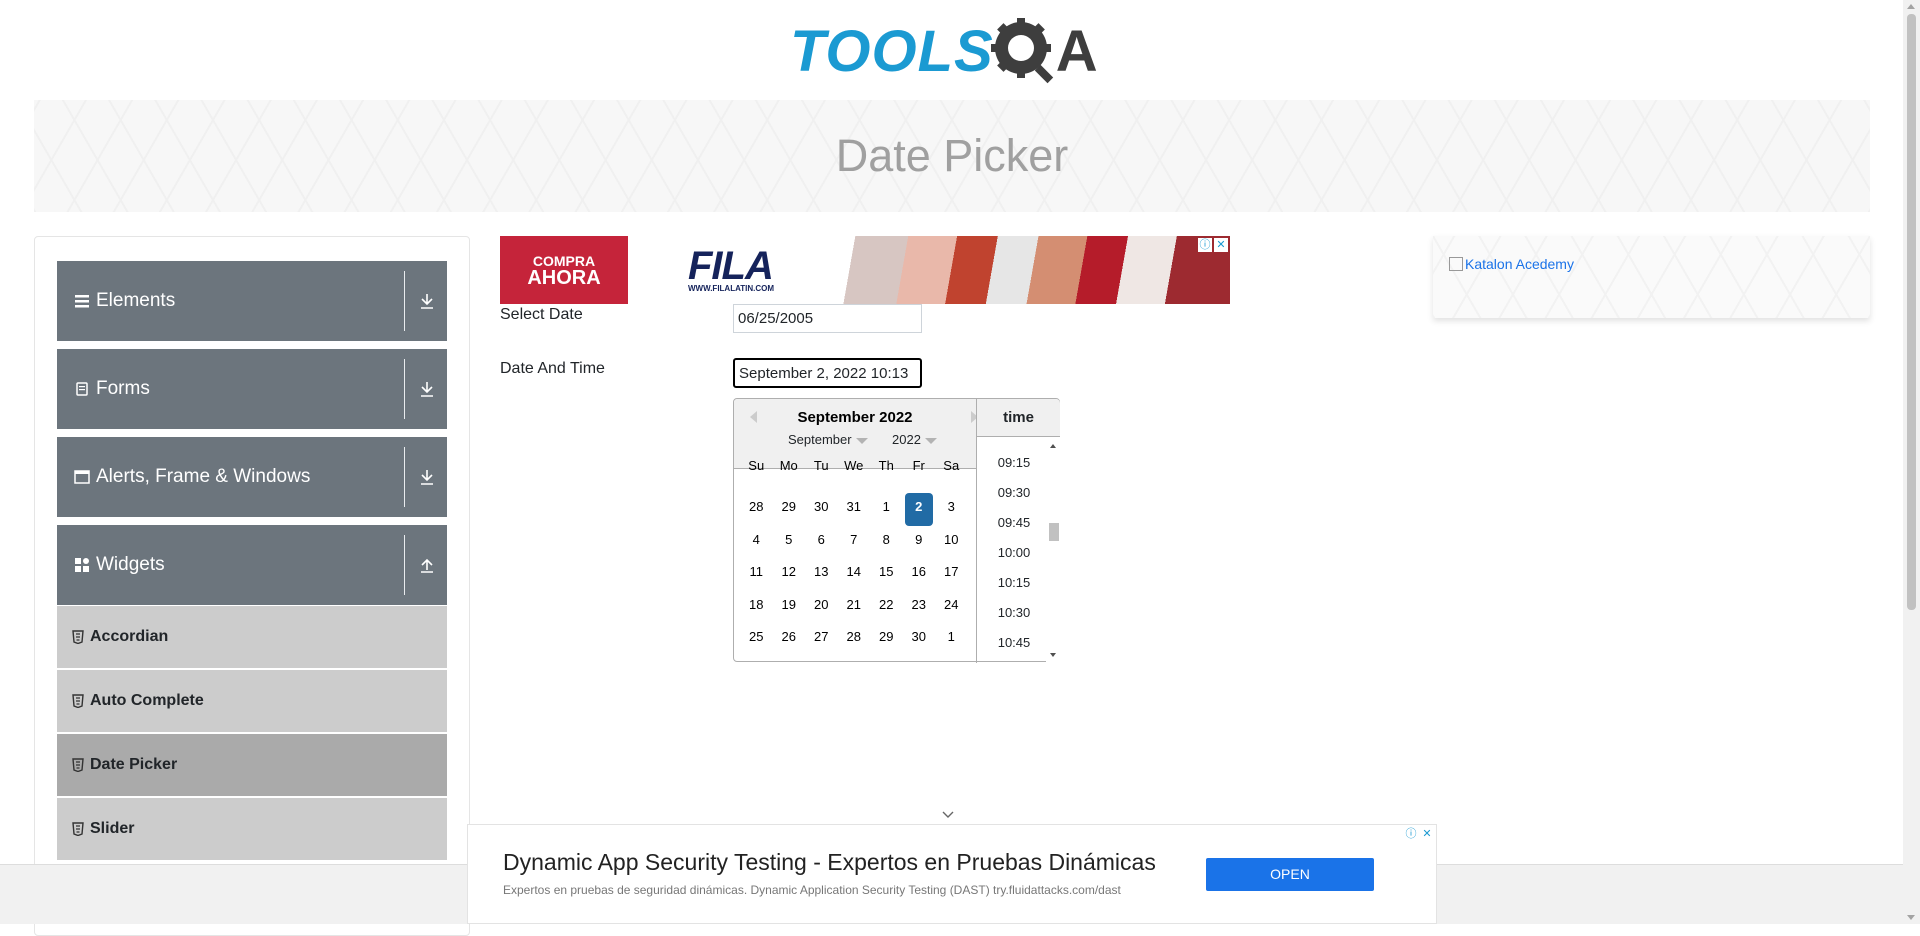 The image size is (1920, 936). What do you see at coordinates (854, 465) in the screenshot?
I see `weekday-label: We` at bounding box center [854, 465].